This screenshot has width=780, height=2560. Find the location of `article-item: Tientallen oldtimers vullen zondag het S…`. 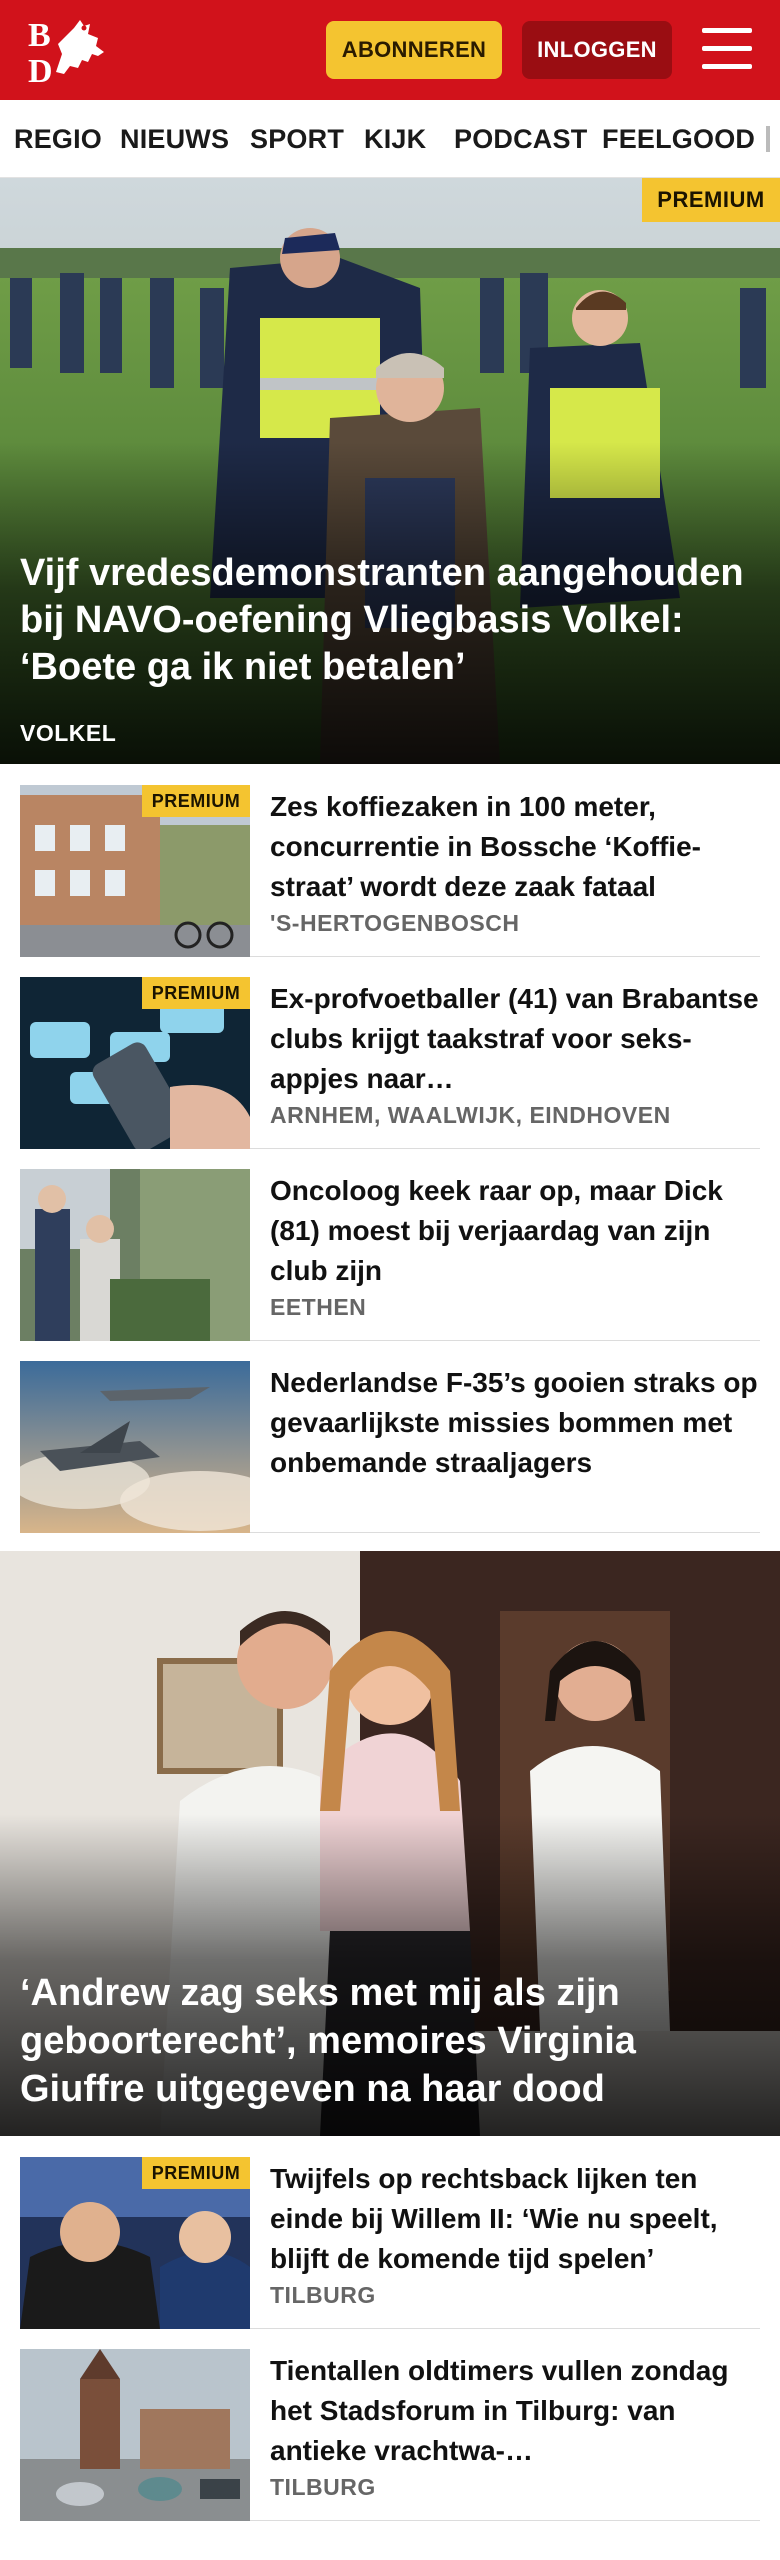

article-item: Tientallen oldtimers vullen zondag het S… is located at coordinates (390, 2435).